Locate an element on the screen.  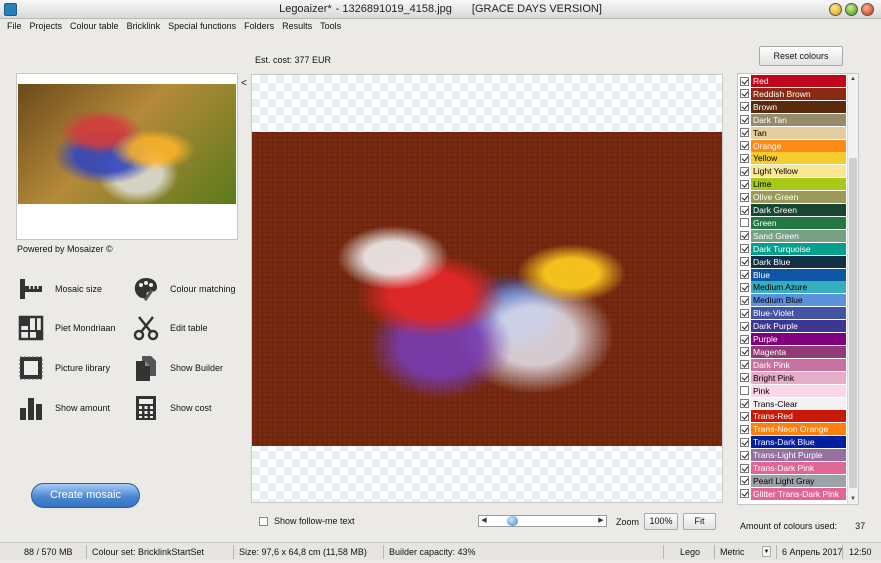
menu-special-functions: Special functions is located at coordinates (202, 25).